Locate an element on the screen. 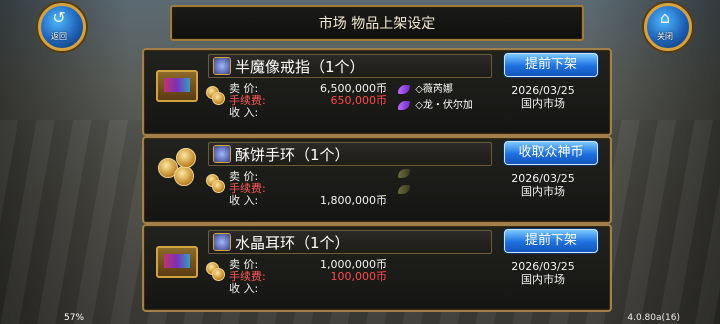 The width and height of the screenshot is (720, 324). top-title-bar: 市场 物品上架设定 is located at coordinates (377, 23).